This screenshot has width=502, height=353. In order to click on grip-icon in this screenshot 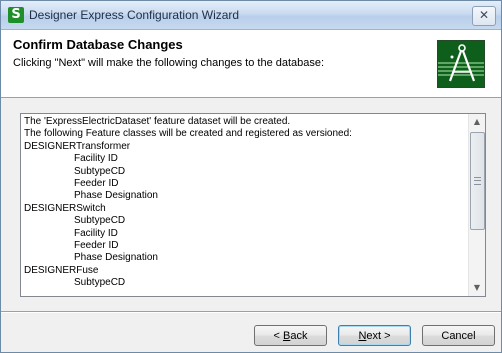, I will do `click(477, 181)`.